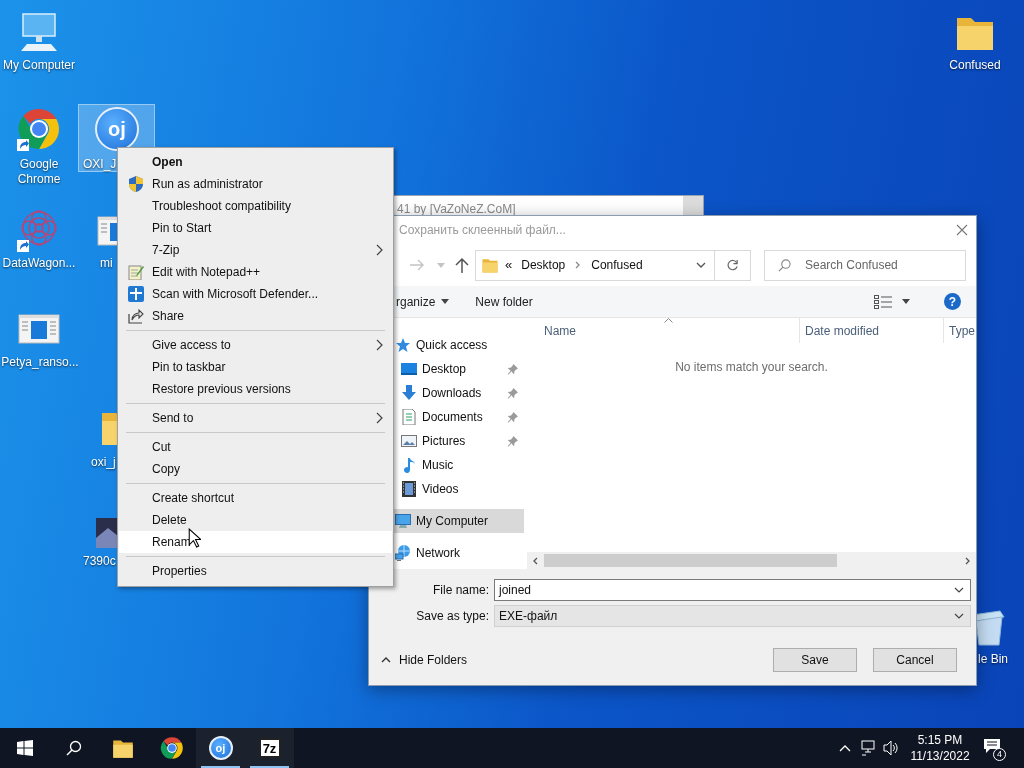 The height and width of the screenshot is (768, 1024). What do you see at coordinates (456, 209) in the screenshot?
I see `window-title: 41 by [VaZoNeZ.CoM]` at bounding box center [456, 209].